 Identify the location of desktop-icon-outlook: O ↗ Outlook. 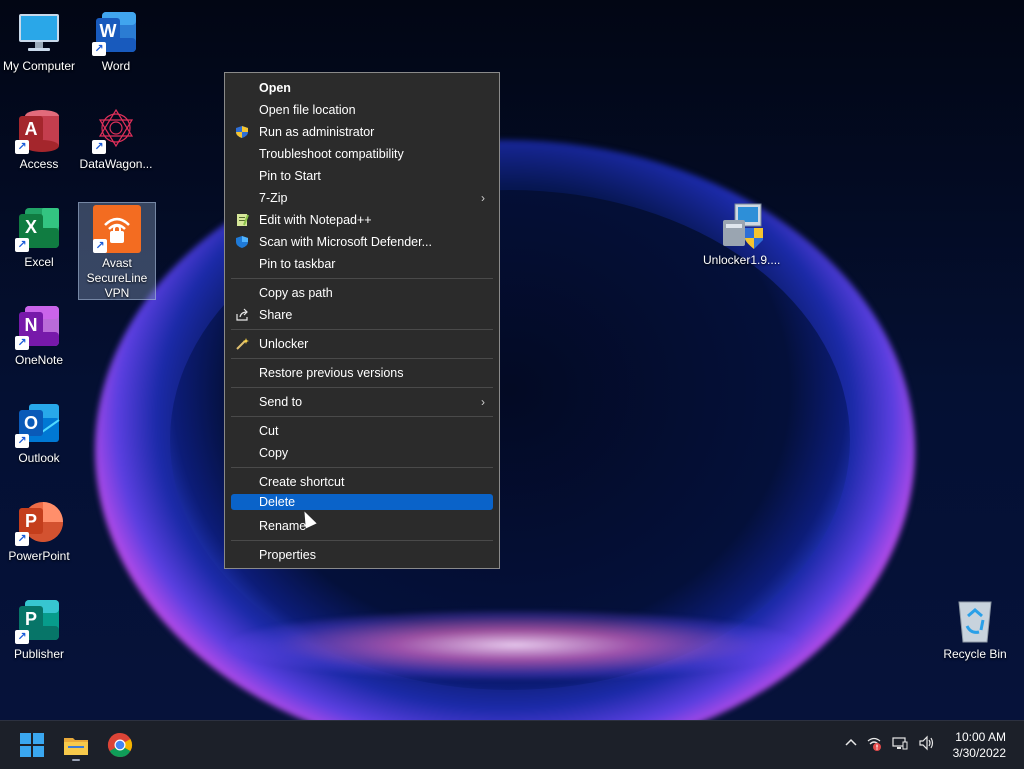
(39, 433).